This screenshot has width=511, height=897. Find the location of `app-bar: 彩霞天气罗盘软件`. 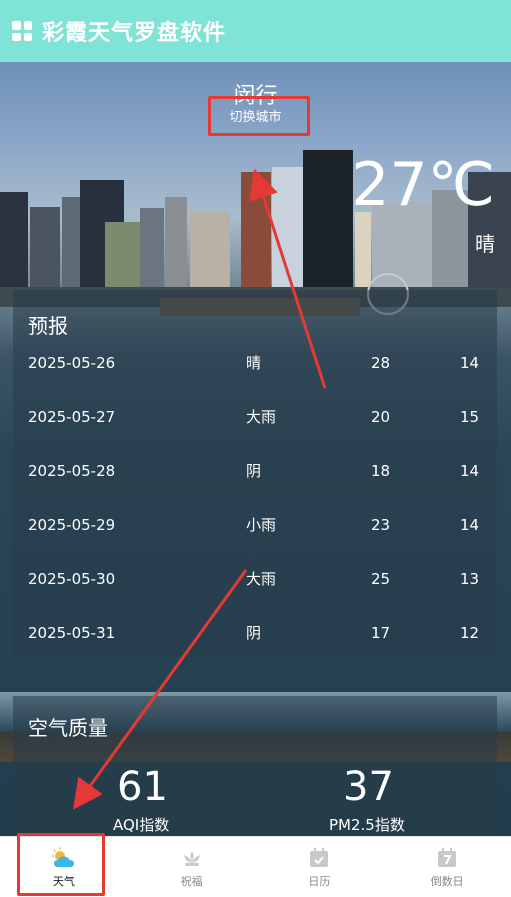

app-bar: 彩霞天气罗盘软件 is located at coordinates (255, 31).